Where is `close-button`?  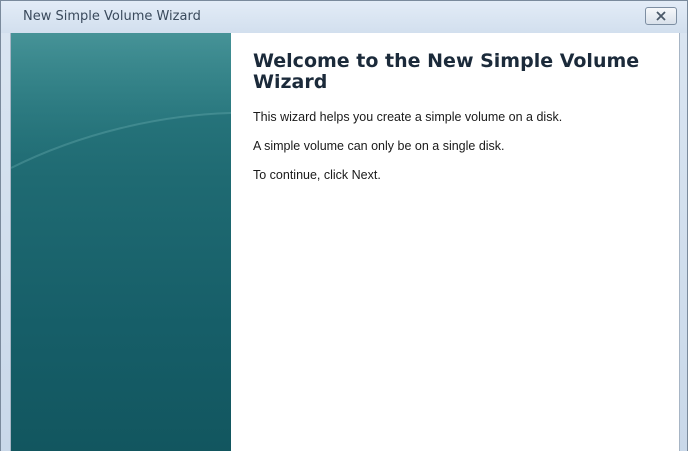 close-button is located at coordinates (661, 16).